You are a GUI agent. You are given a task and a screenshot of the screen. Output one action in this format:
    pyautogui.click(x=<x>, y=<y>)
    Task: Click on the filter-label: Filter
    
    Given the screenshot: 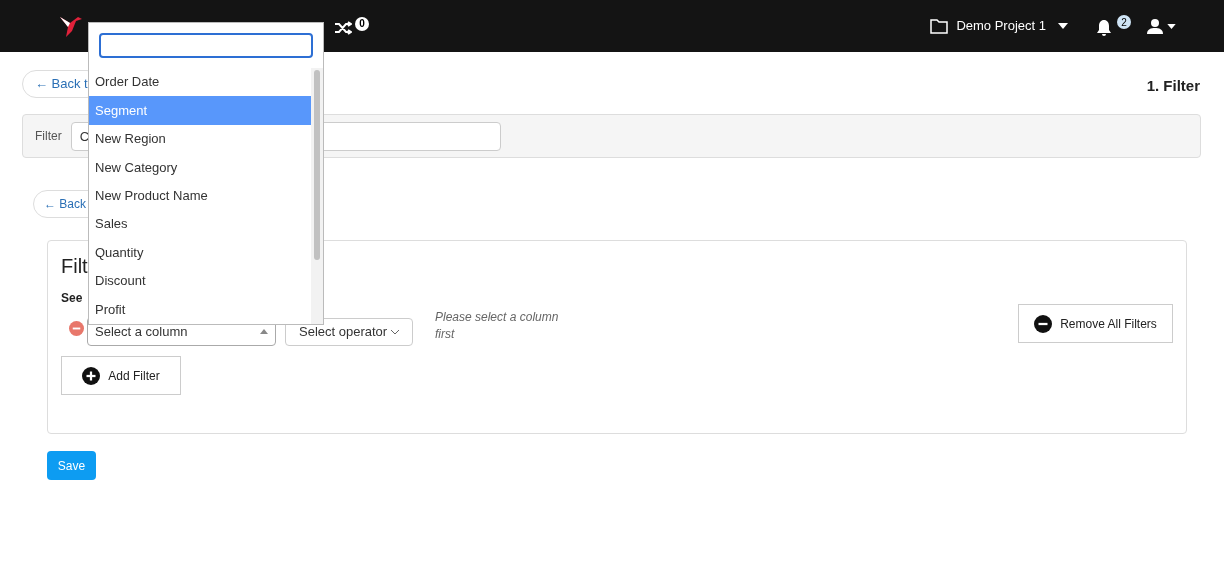 What is the action you would take?
    pyautogui.click(x=48, y=136)
    